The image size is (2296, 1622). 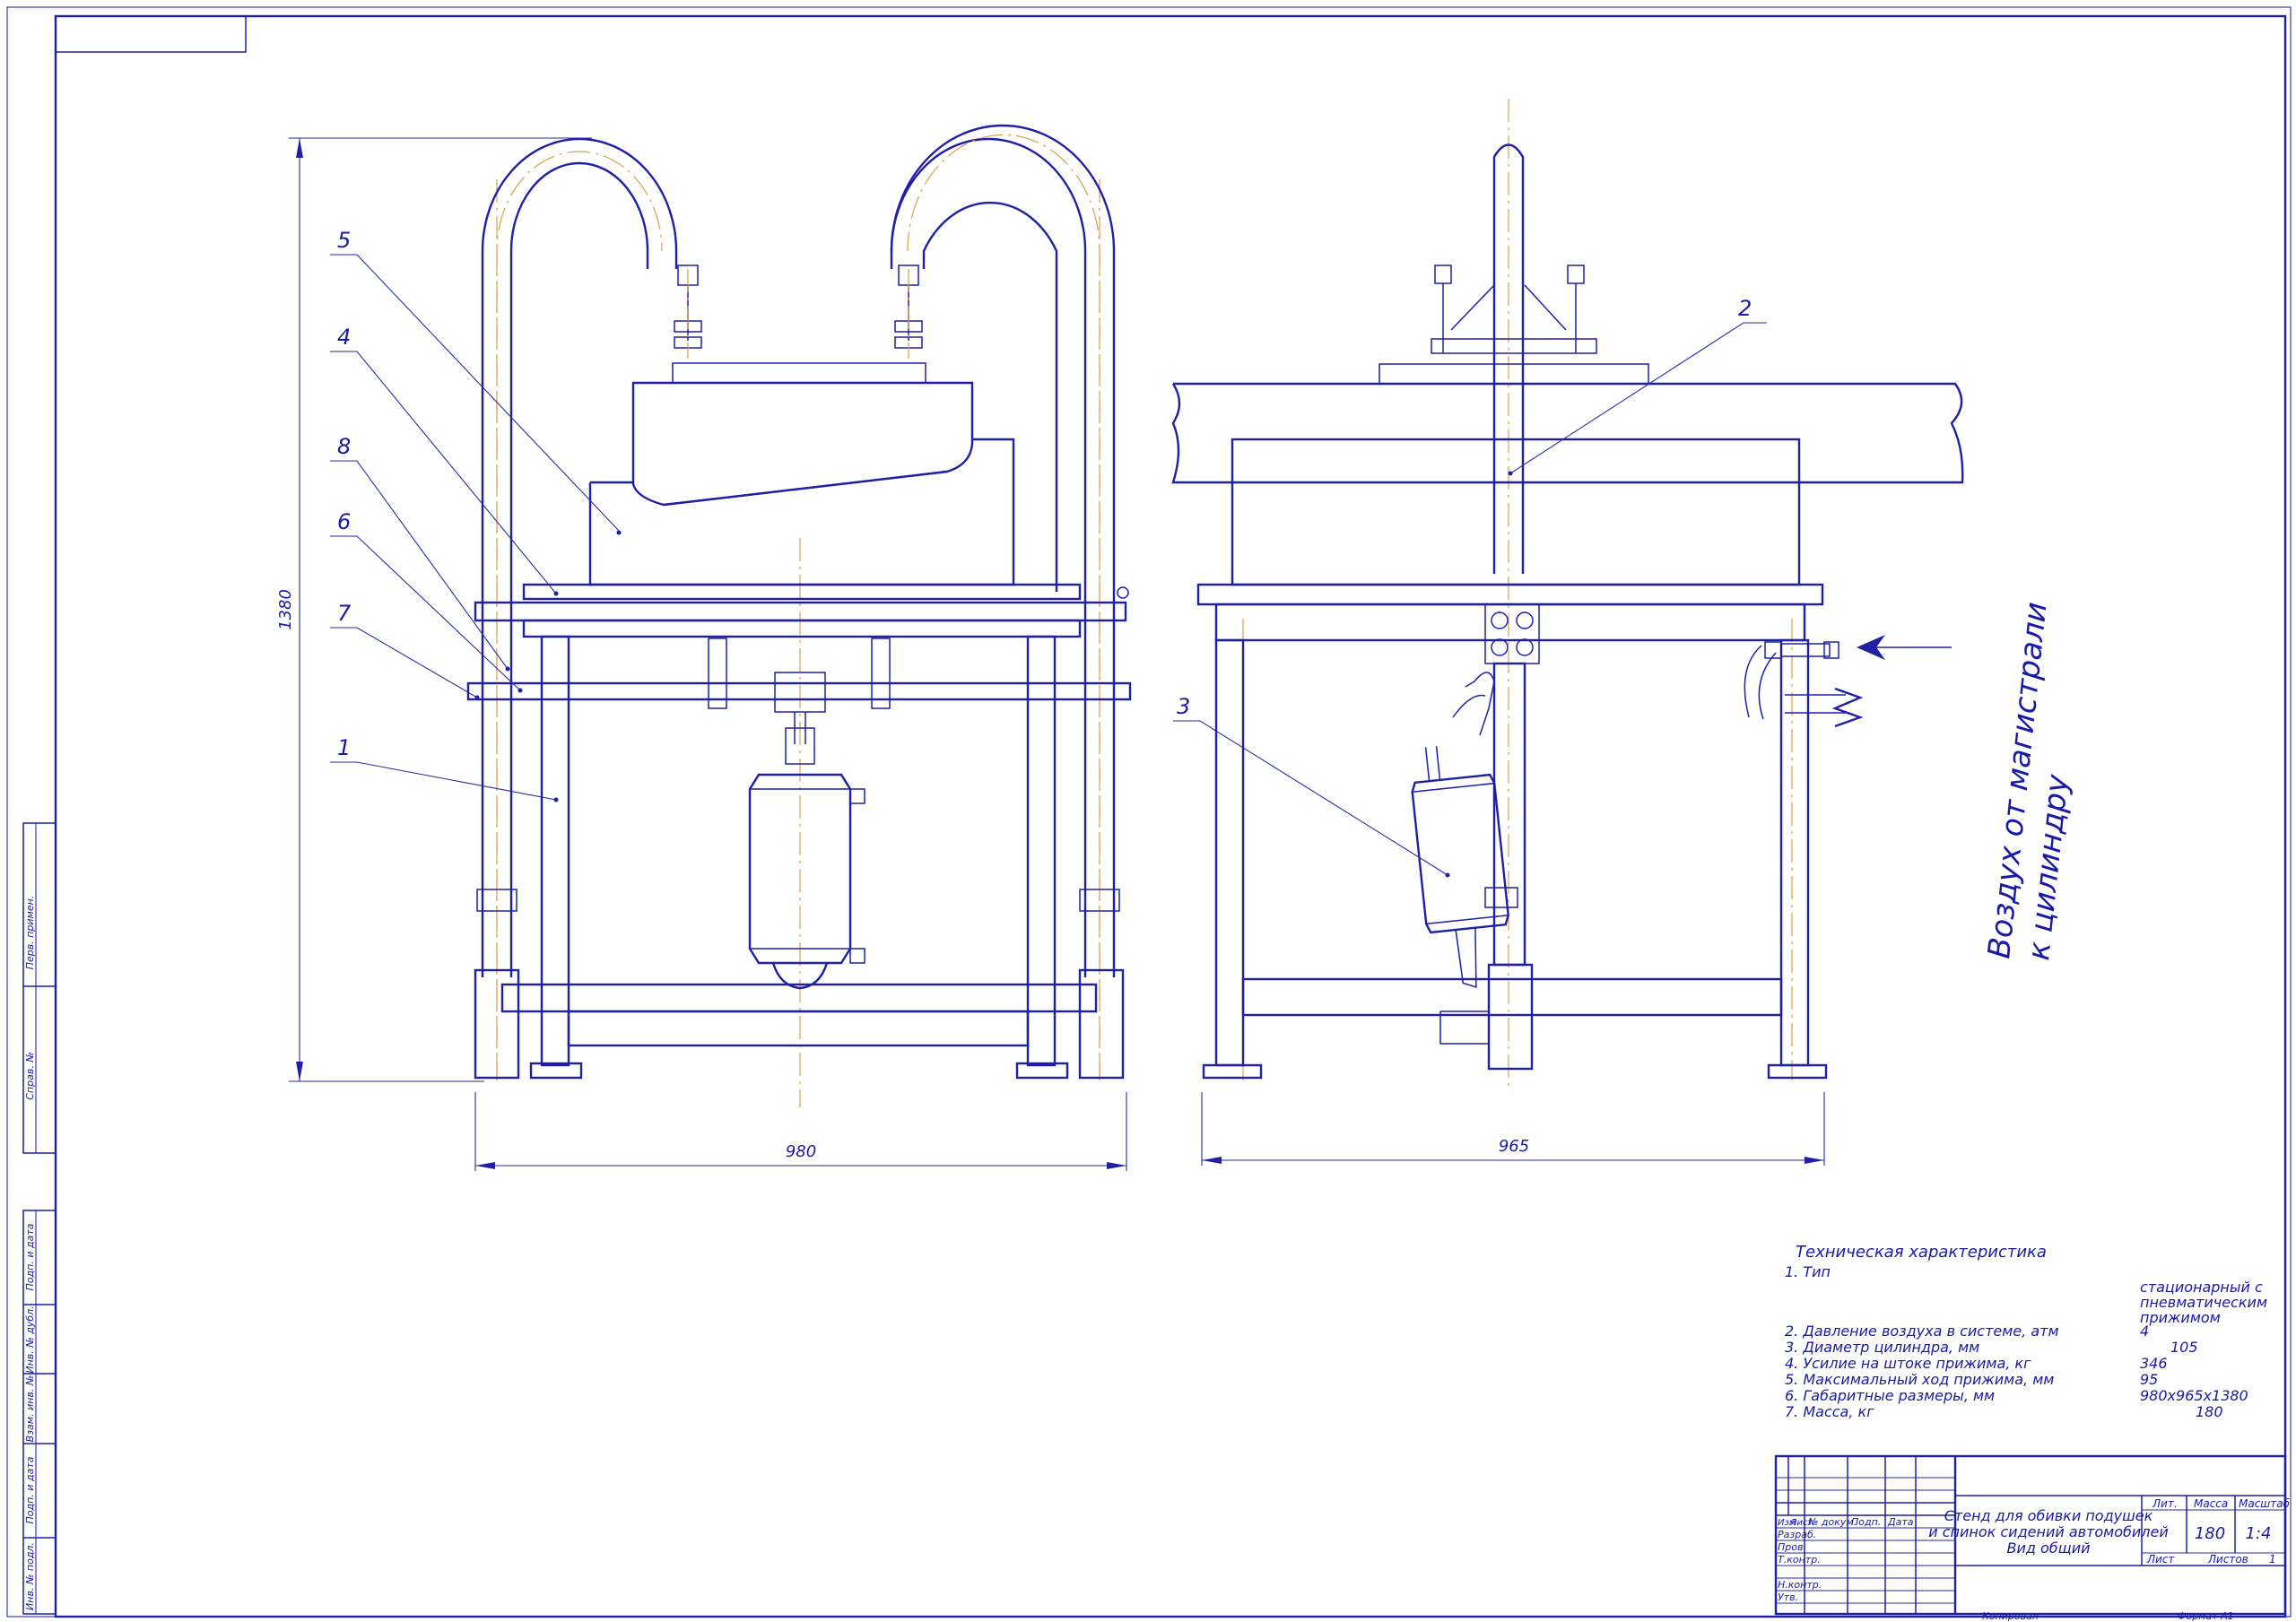 What do you see at coordinates (285, 609) in the screenshot?
I see `dim-height: 1380` at bounding box center [285, 609].